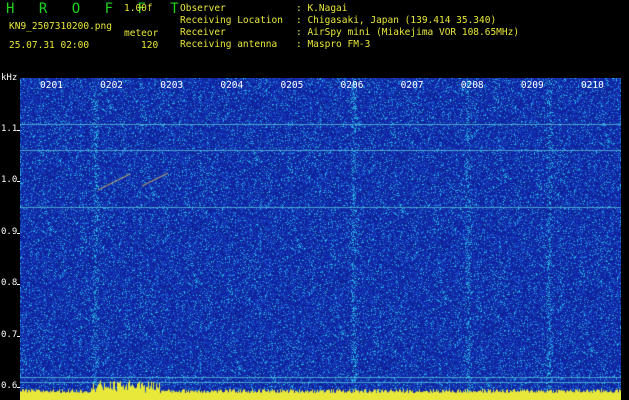 This screenshot has width=629, height=400. Describe the element at coordinates (231, 20) in the screenshot. I see `info-label-location: Receiving Location` at that location.